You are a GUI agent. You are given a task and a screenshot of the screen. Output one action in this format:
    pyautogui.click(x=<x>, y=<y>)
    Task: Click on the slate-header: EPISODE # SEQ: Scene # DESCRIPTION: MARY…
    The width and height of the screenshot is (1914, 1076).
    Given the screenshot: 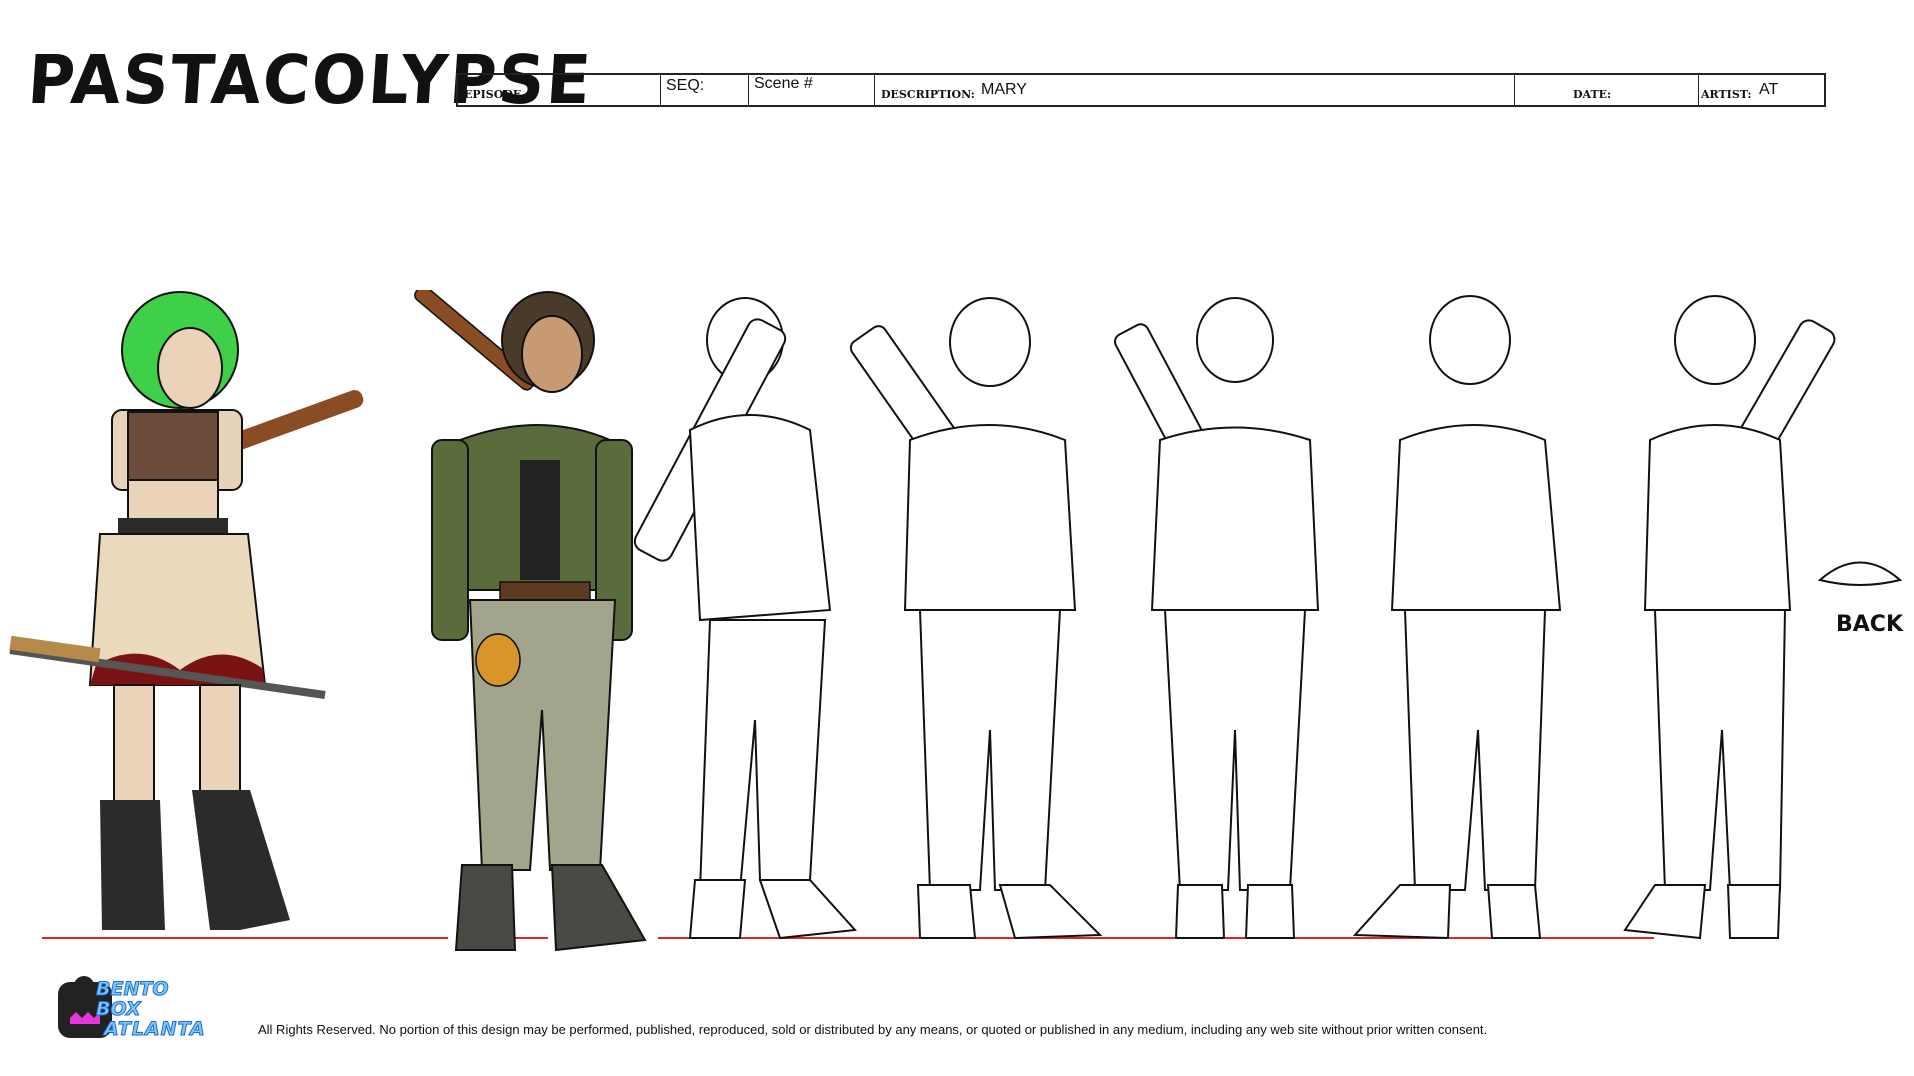 What is the action you would take?
    pyautogui.click(x=1141, y=90)
    